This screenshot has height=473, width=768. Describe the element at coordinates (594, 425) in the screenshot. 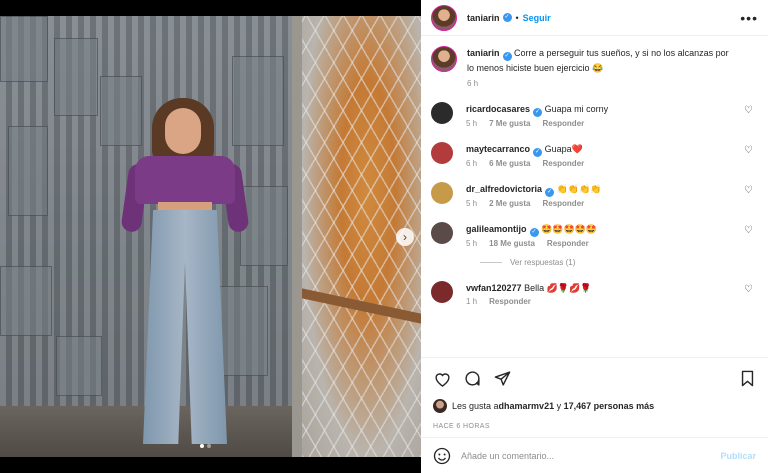

I see `post-date: HACE 6 HORAS` at that location.